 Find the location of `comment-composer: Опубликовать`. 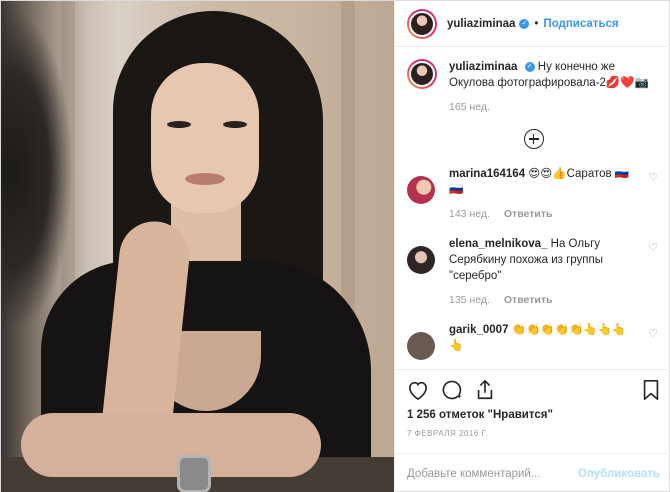

comment-composer: Опубликовать is located at coordinates (532, 472).